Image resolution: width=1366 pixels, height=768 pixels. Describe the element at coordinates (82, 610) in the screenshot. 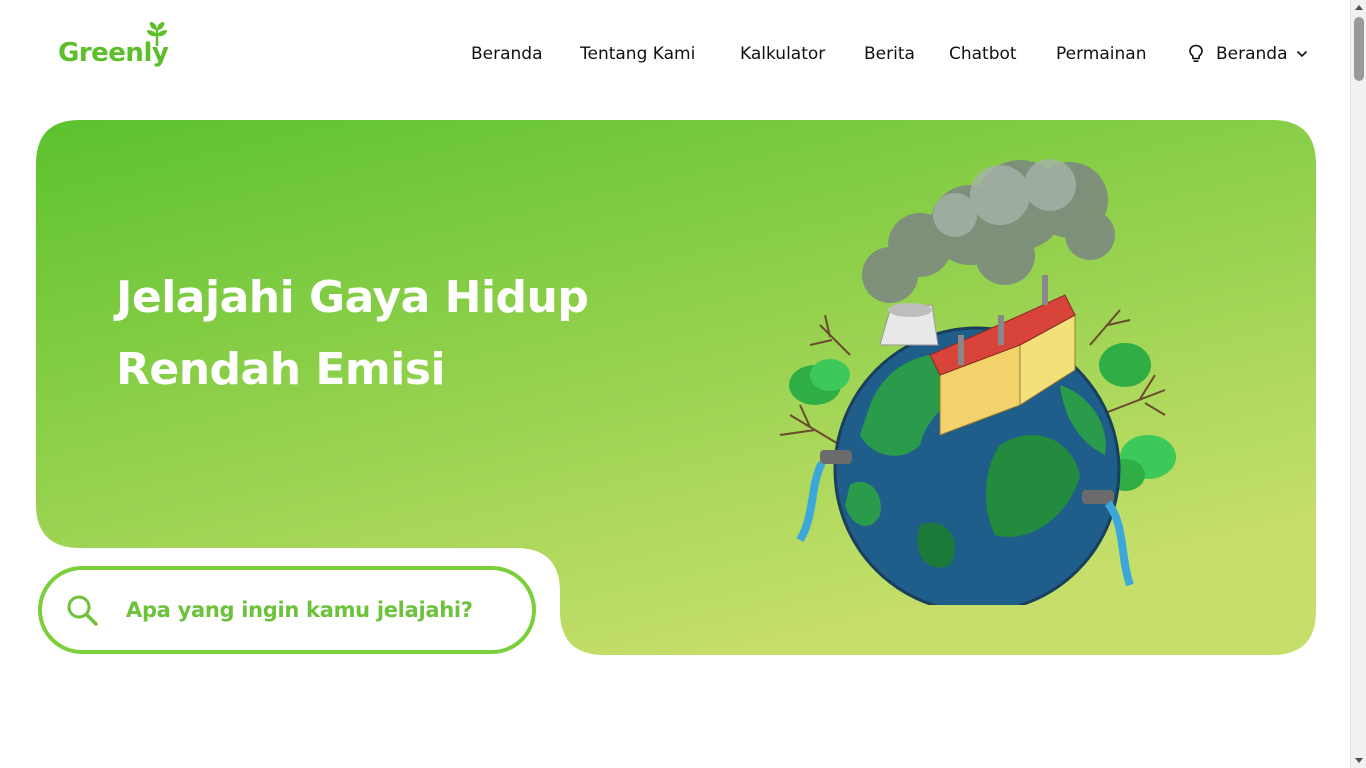

I see `search-icon` at that location.